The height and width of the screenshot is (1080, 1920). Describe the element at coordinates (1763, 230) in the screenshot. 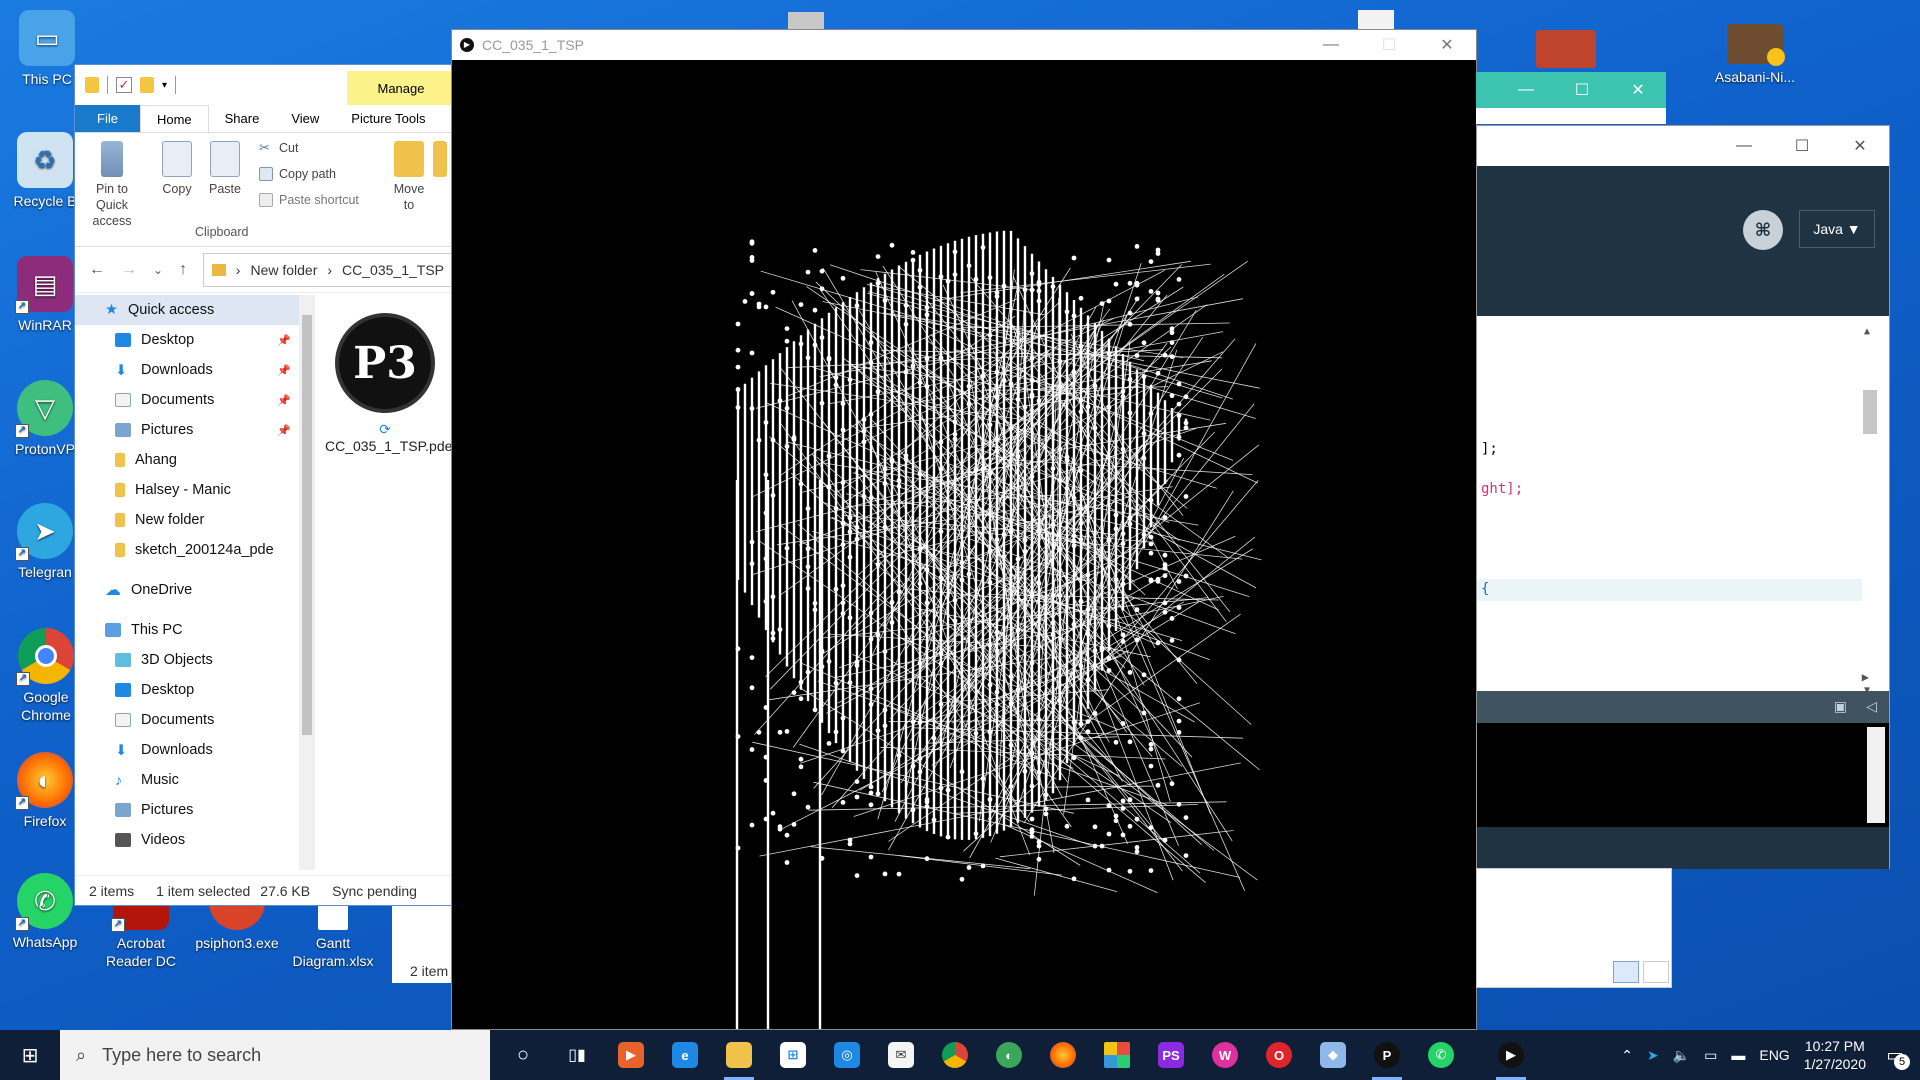

I see `debugger-icon: ⌘` at that location.